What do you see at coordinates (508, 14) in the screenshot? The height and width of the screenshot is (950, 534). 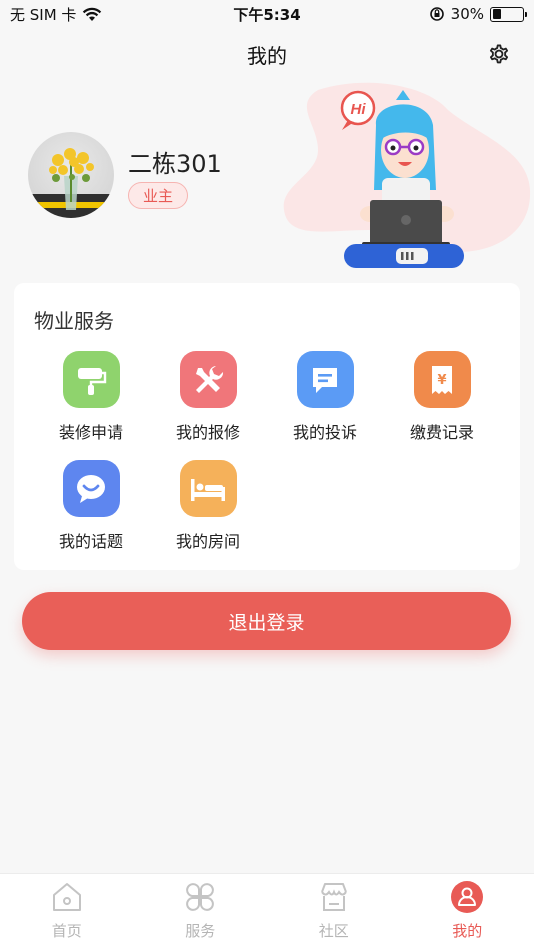 I see `battery-icon` at bounding box center [508, 14].